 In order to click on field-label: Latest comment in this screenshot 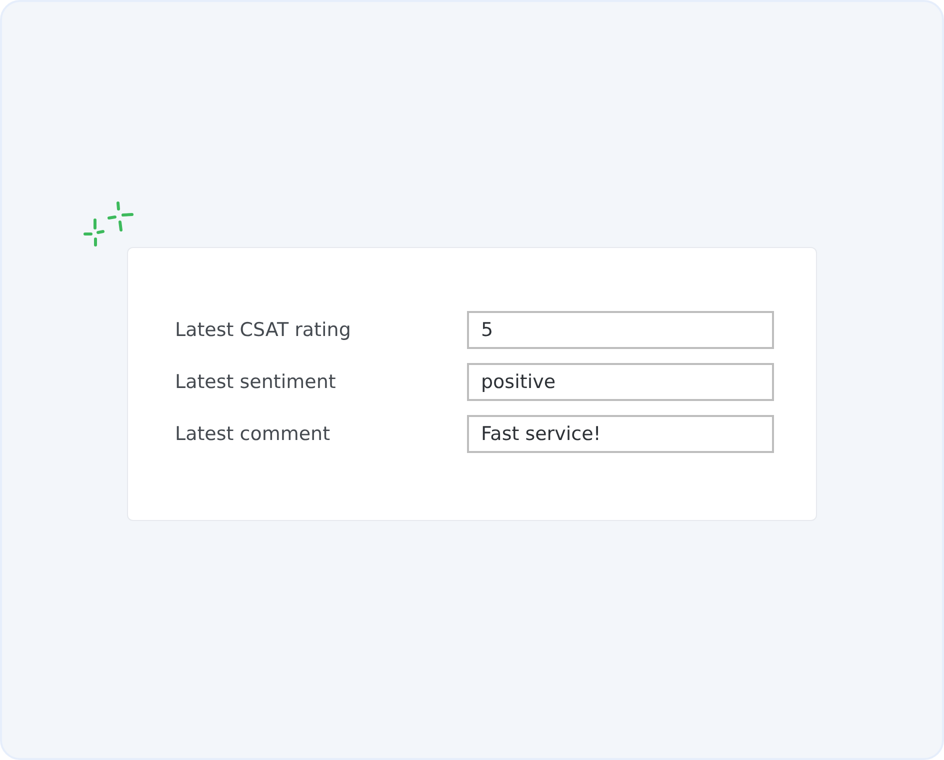, I will do `click(252, 434)`.